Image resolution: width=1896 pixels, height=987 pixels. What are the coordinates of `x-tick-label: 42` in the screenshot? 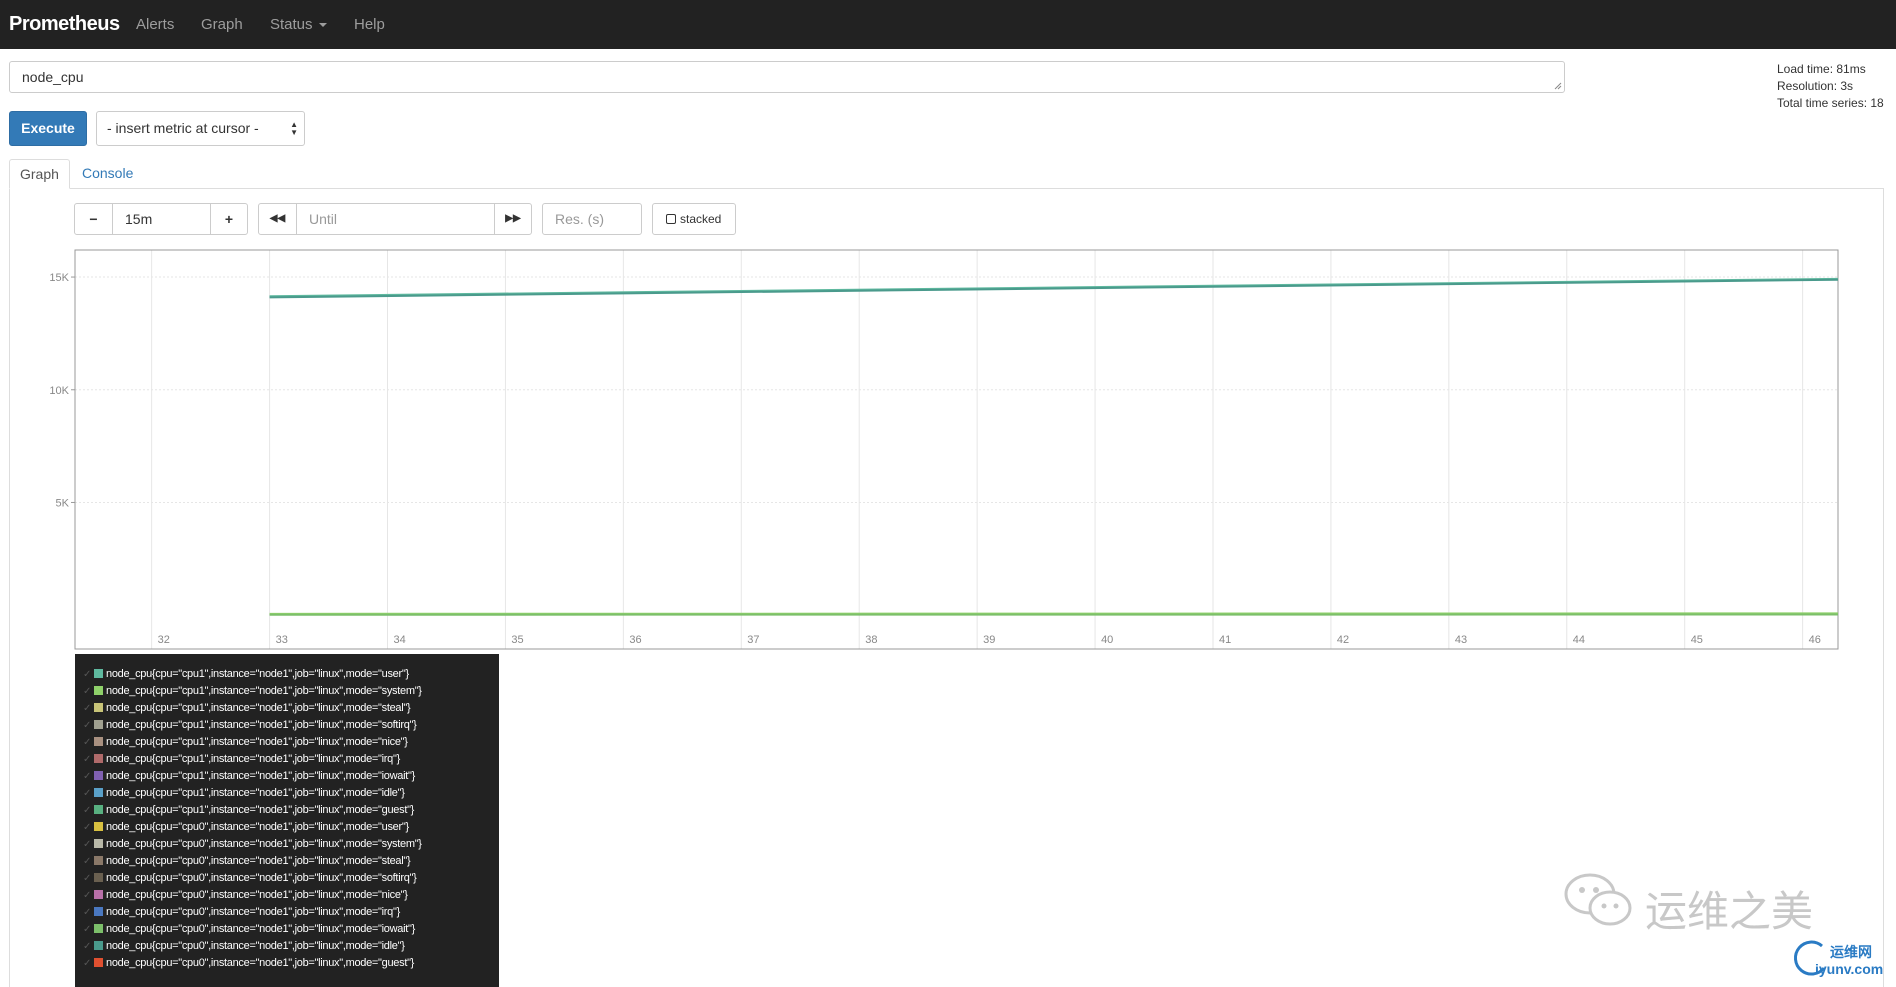 It's located at (1343, 640).